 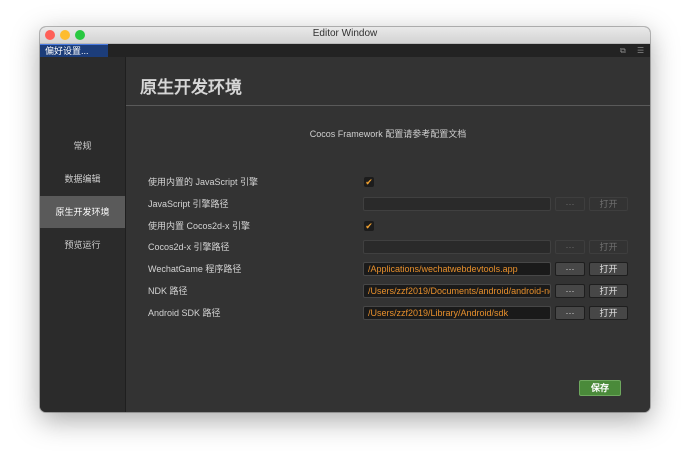 What do you see at coordinates (369, 226) in the screenshot?
I see `builtin-cocos-checkbox: ✔` at bounding box center [369, 226].